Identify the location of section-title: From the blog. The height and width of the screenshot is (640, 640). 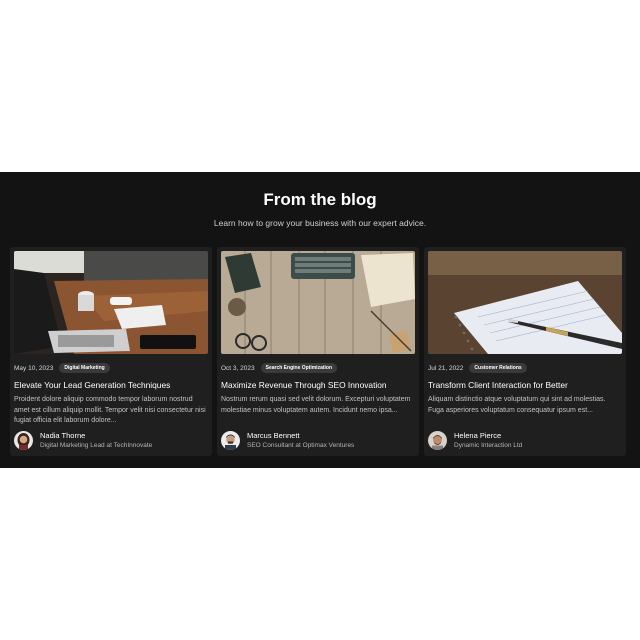
(320, 199).